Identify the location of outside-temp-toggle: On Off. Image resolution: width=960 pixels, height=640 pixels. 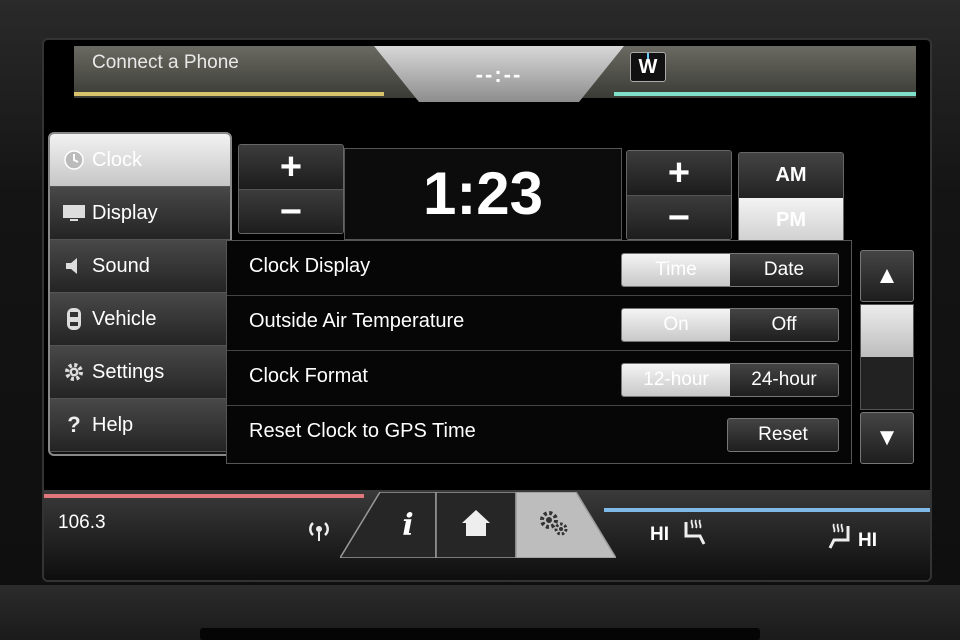
(730, 325).